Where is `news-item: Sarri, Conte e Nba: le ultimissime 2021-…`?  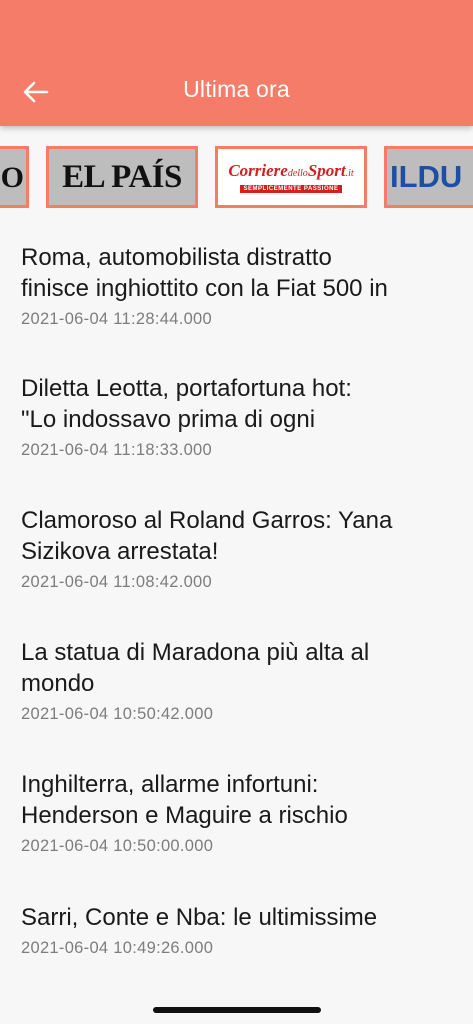
news-item: Sarri, Conte e Nba: le ultimissime 2021-… is located at coordinates (241, 930).